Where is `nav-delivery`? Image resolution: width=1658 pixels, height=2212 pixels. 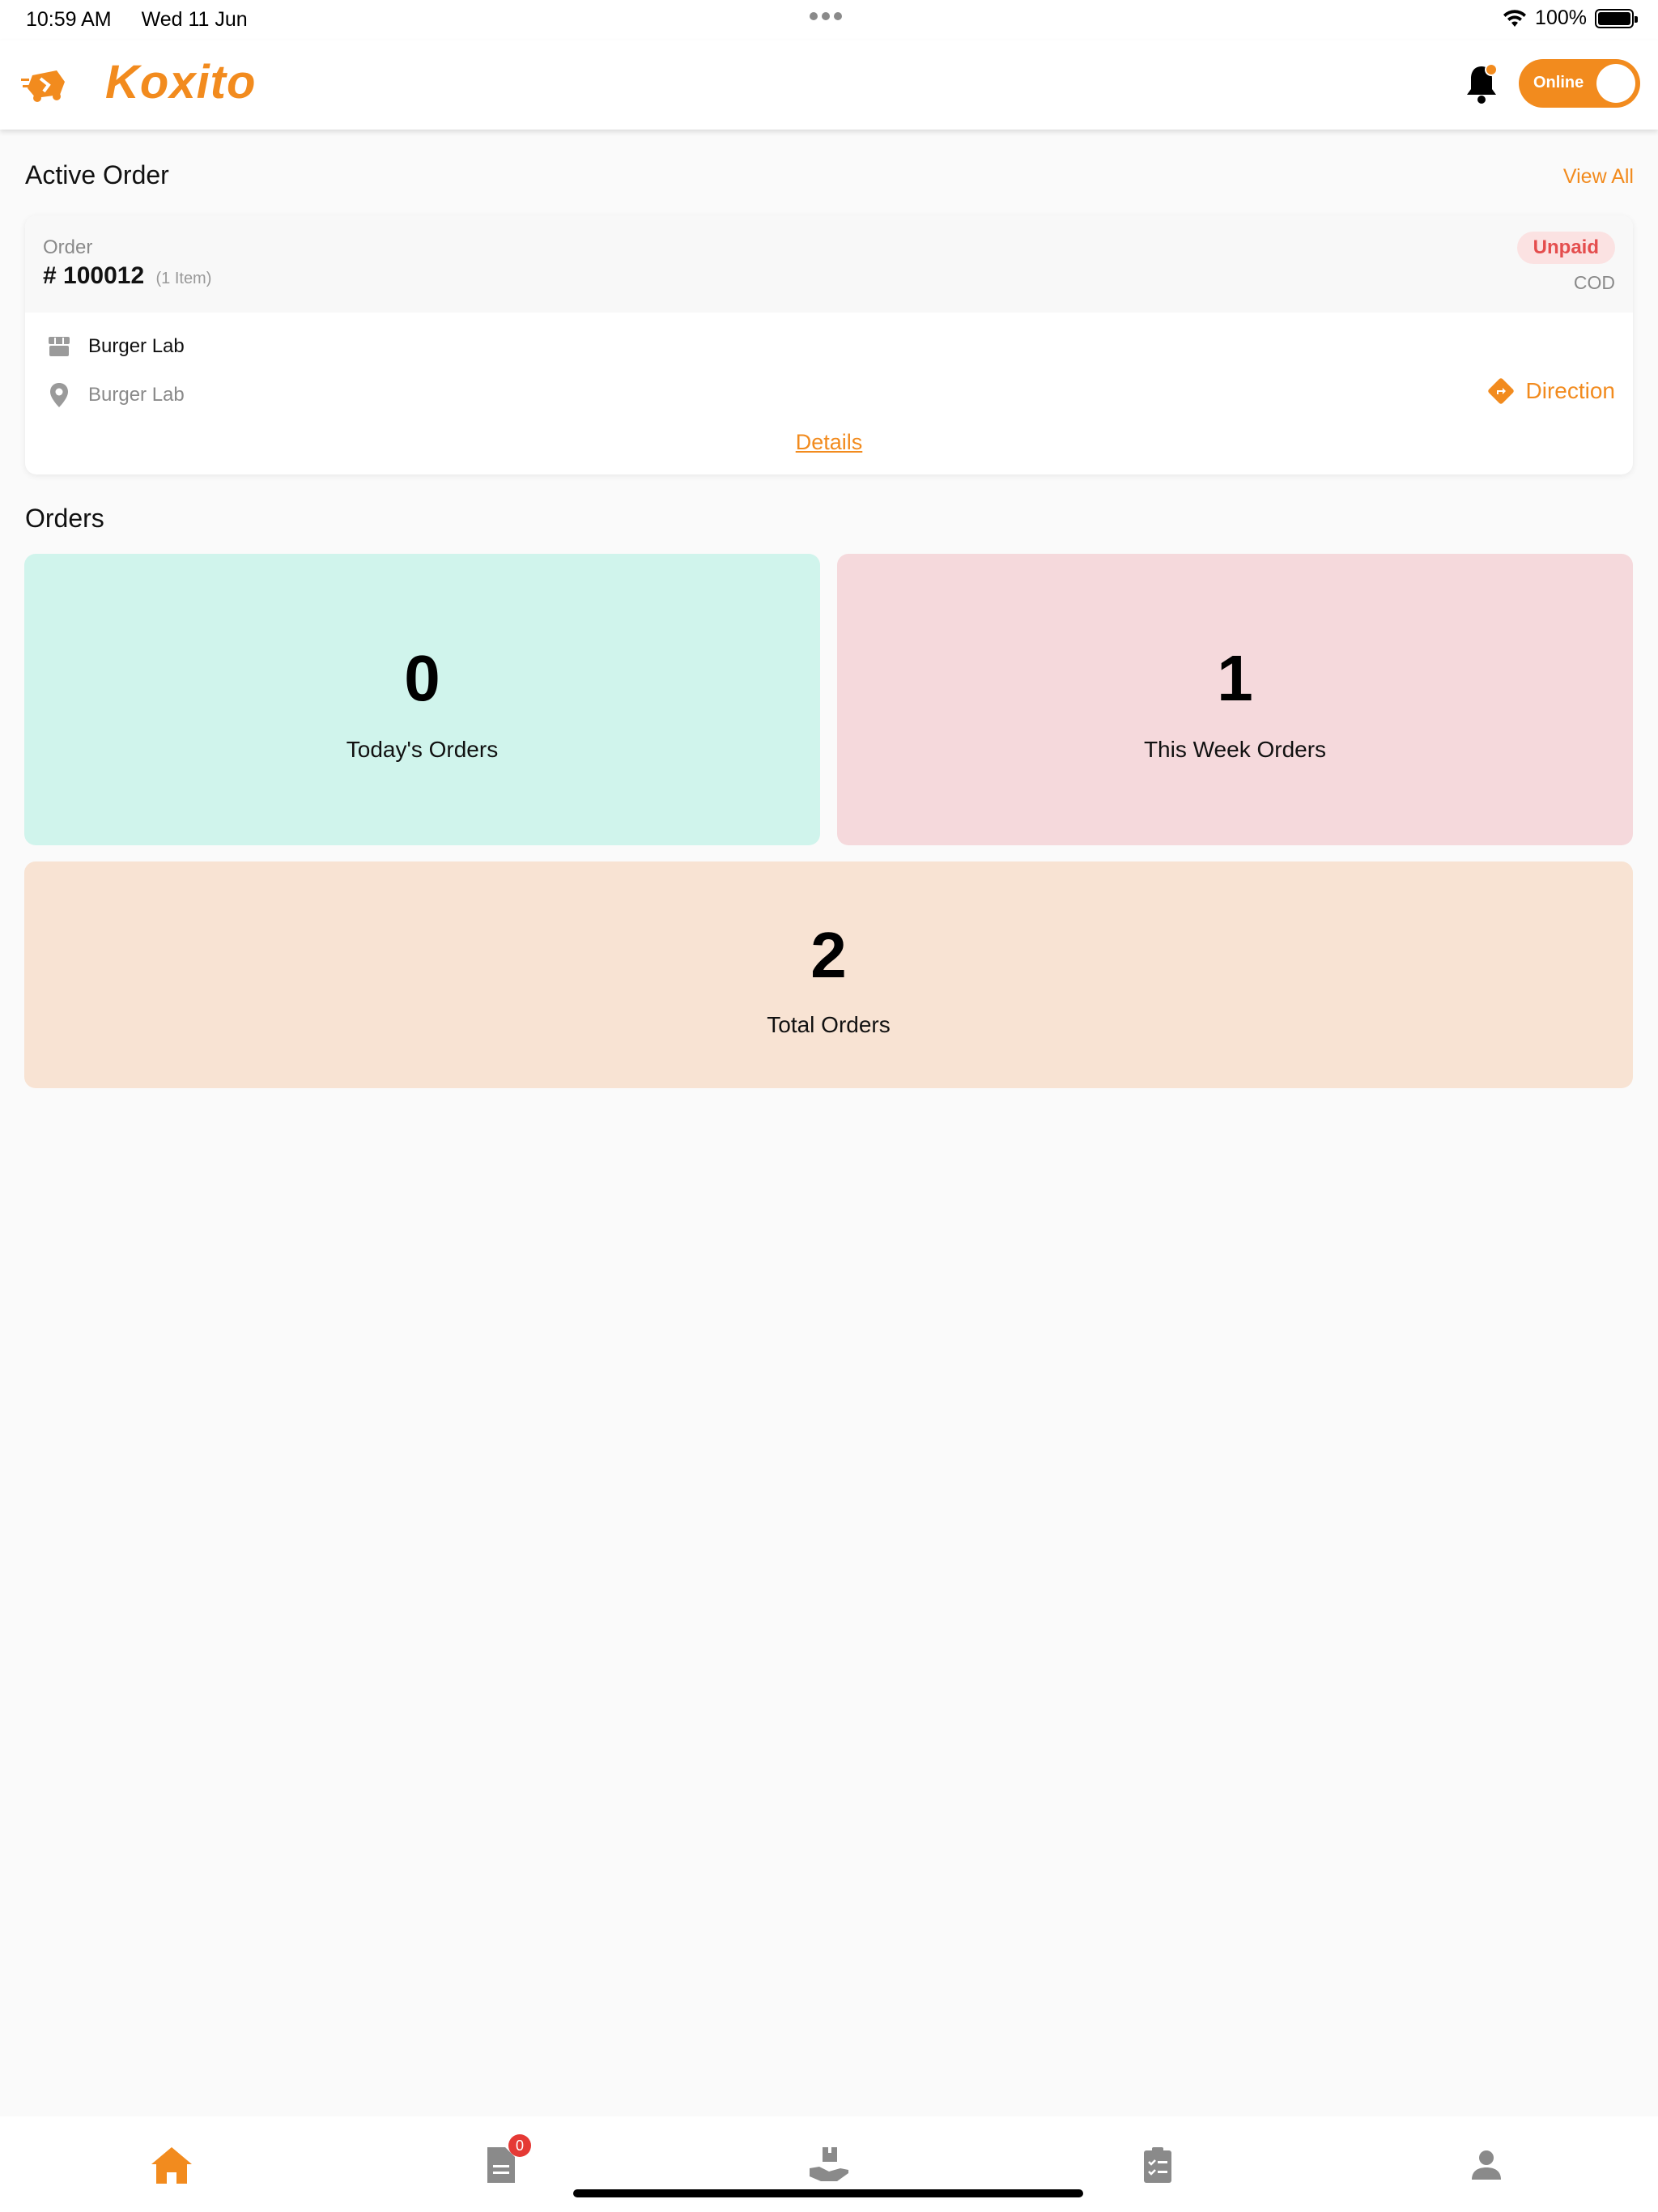
nav-delivery is located at coordinates (829, 2165).